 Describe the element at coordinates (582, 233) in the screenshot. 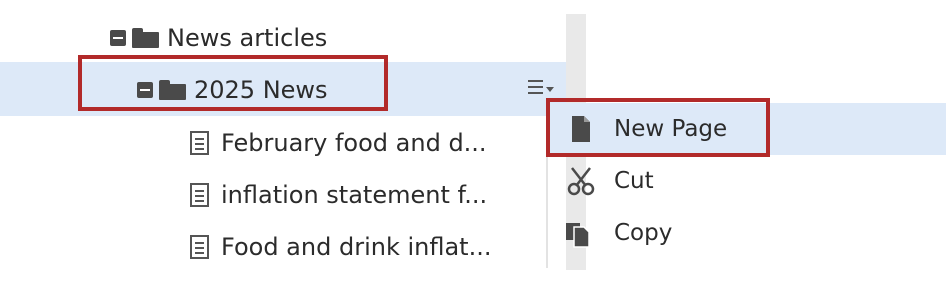

I see `copy-icon` at that location.